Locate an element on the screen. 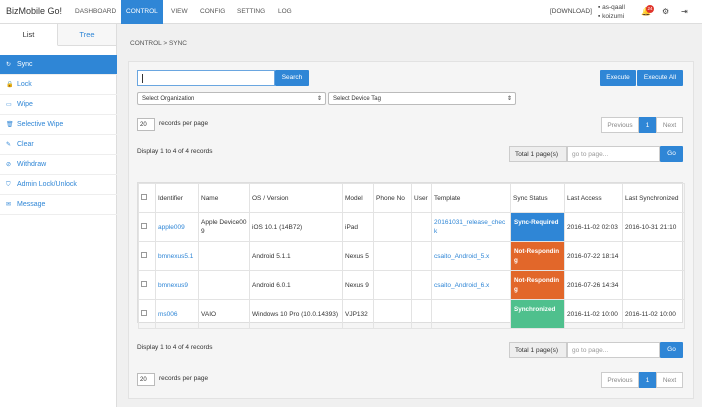 The image size is (702, 407). nav-dashboard: DASHBOARD is located at coordinates (95, 12).